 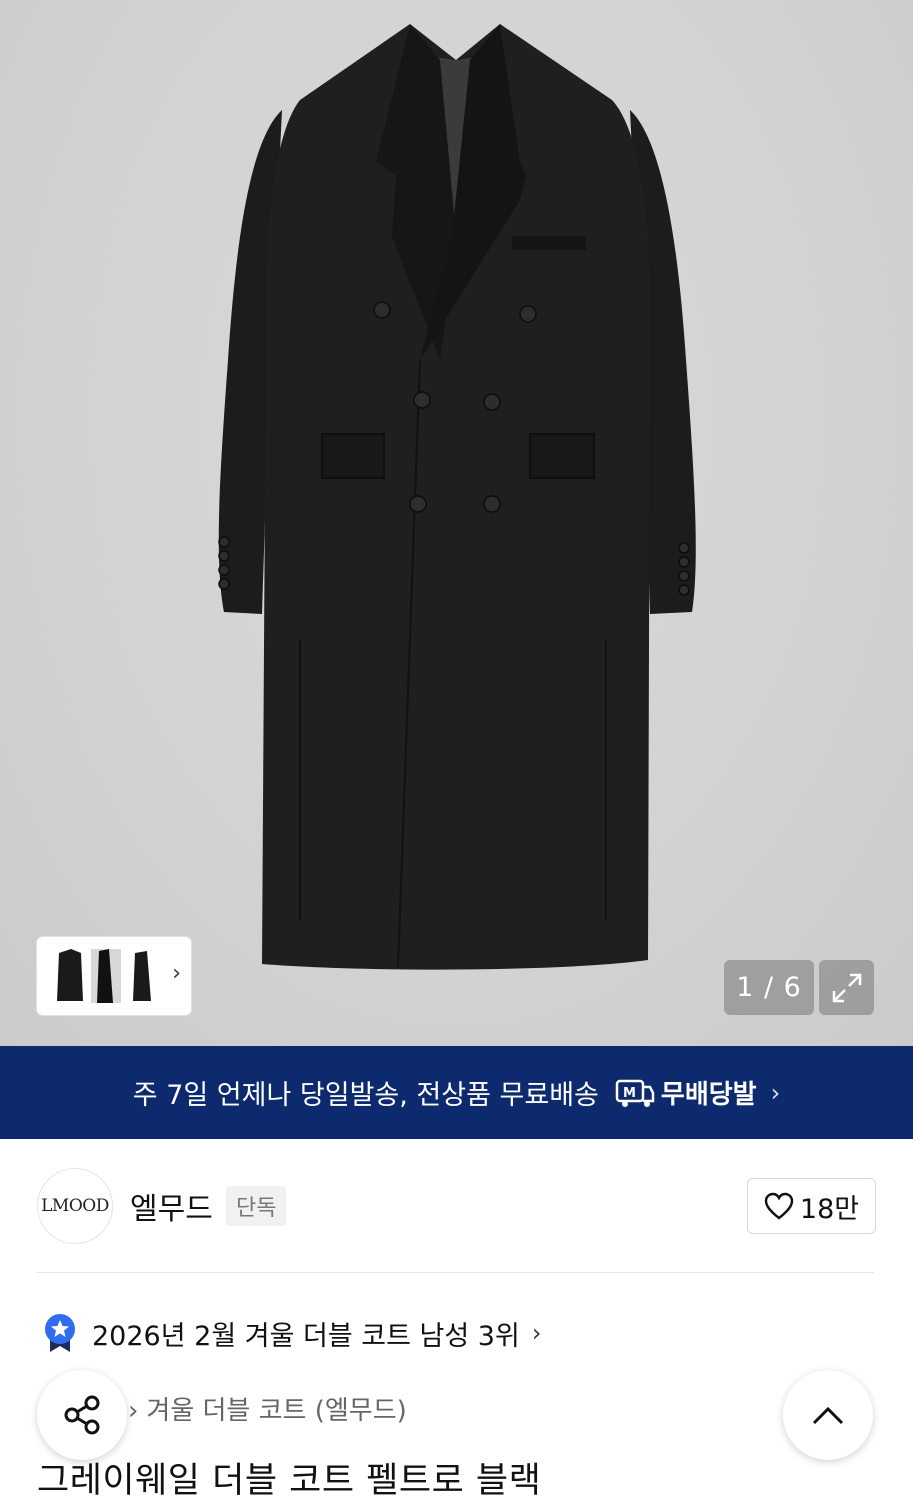 I want to click on ranking-text: 2026년 2월 겨울 더블 코트 남성 3위, so click(x=306, y=1336).